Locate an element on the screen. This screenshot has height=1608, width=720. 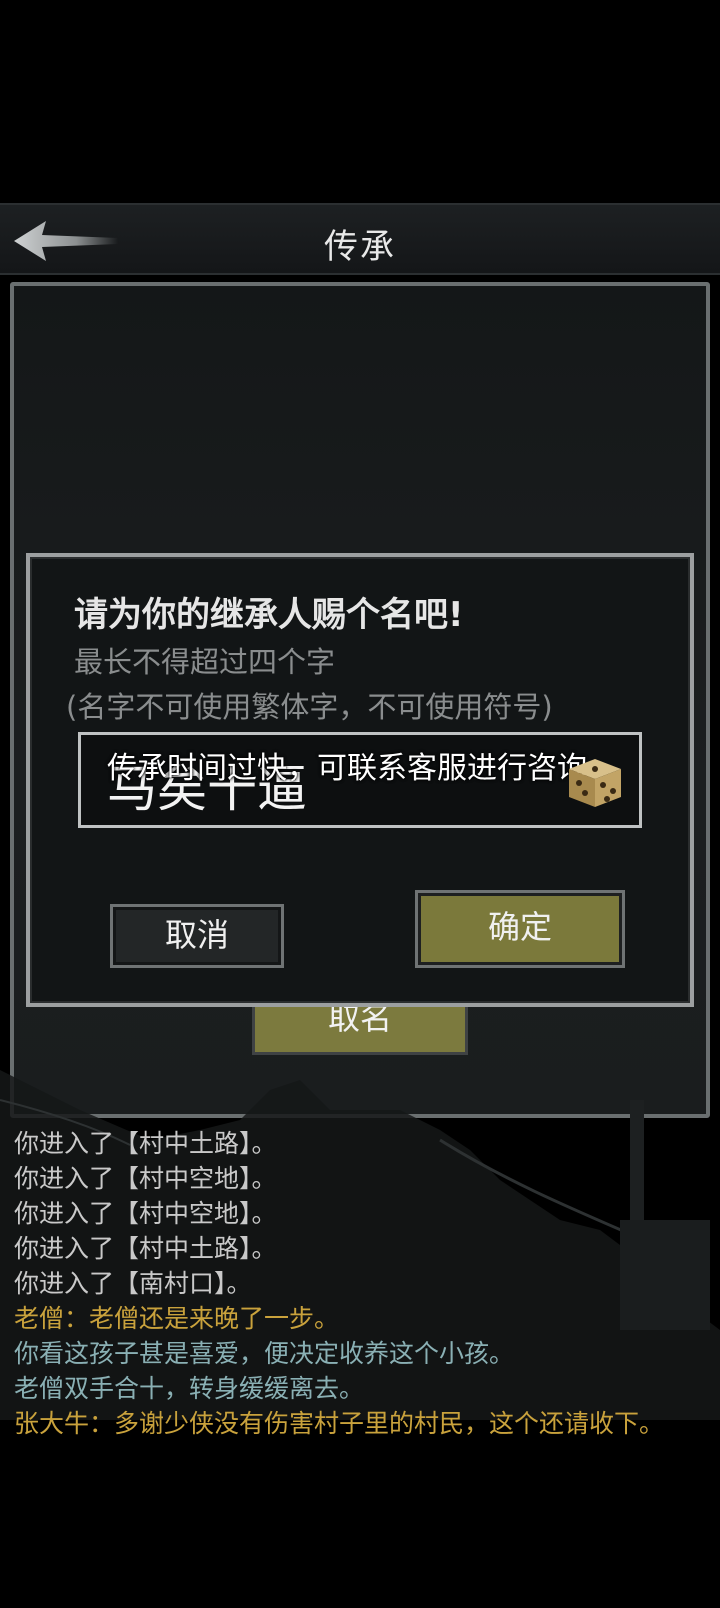
dice-icon is located at coordinates (595, 783).